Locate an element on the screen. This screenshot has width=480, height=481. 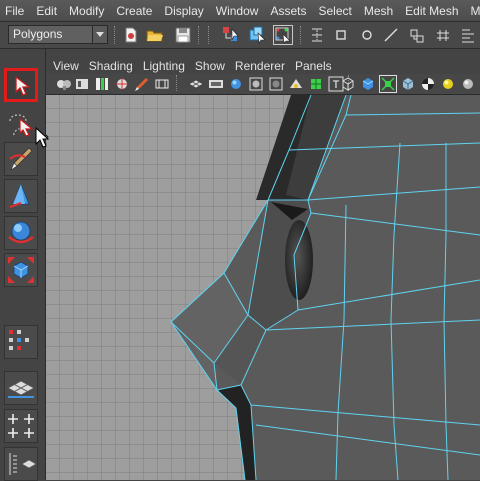
select-arrow-icon is located at coordinates (23, 85).